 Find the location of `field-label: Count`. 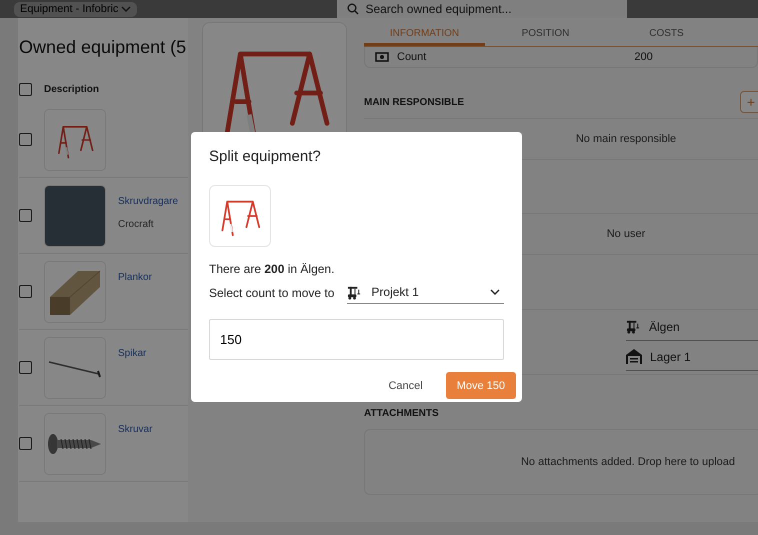

field-label: Count is located at coordinates (411, 57).